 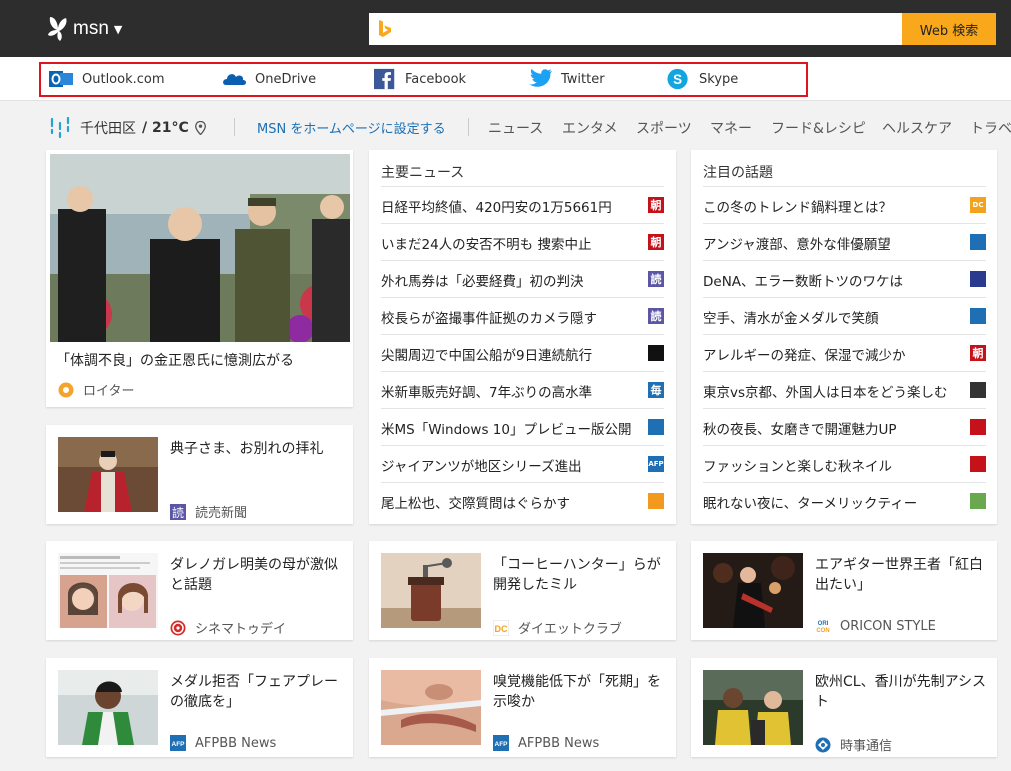 What do you see at coordinates (91, 28) in the screenshot?
I see `logo-text: msn` at bounding box center [91, 28].